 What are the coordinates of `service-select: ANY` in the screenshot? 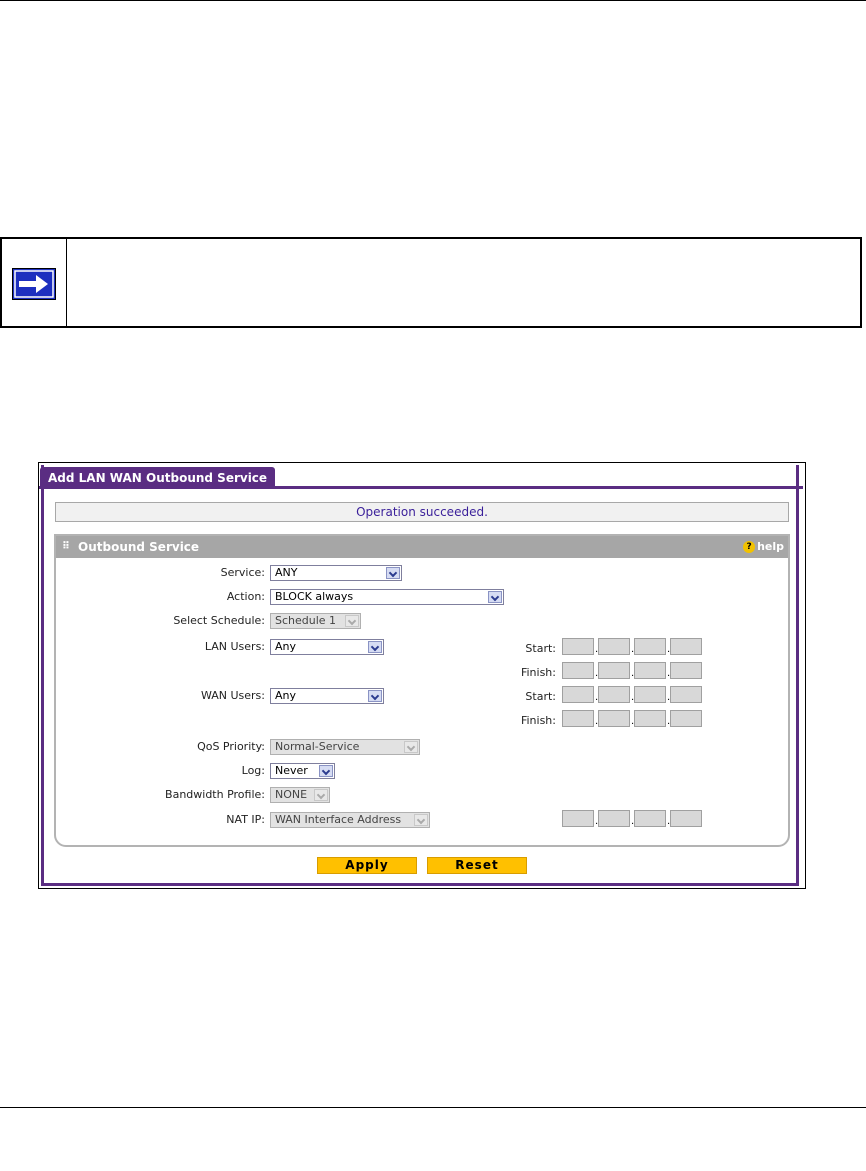 It's located at (336, 573).